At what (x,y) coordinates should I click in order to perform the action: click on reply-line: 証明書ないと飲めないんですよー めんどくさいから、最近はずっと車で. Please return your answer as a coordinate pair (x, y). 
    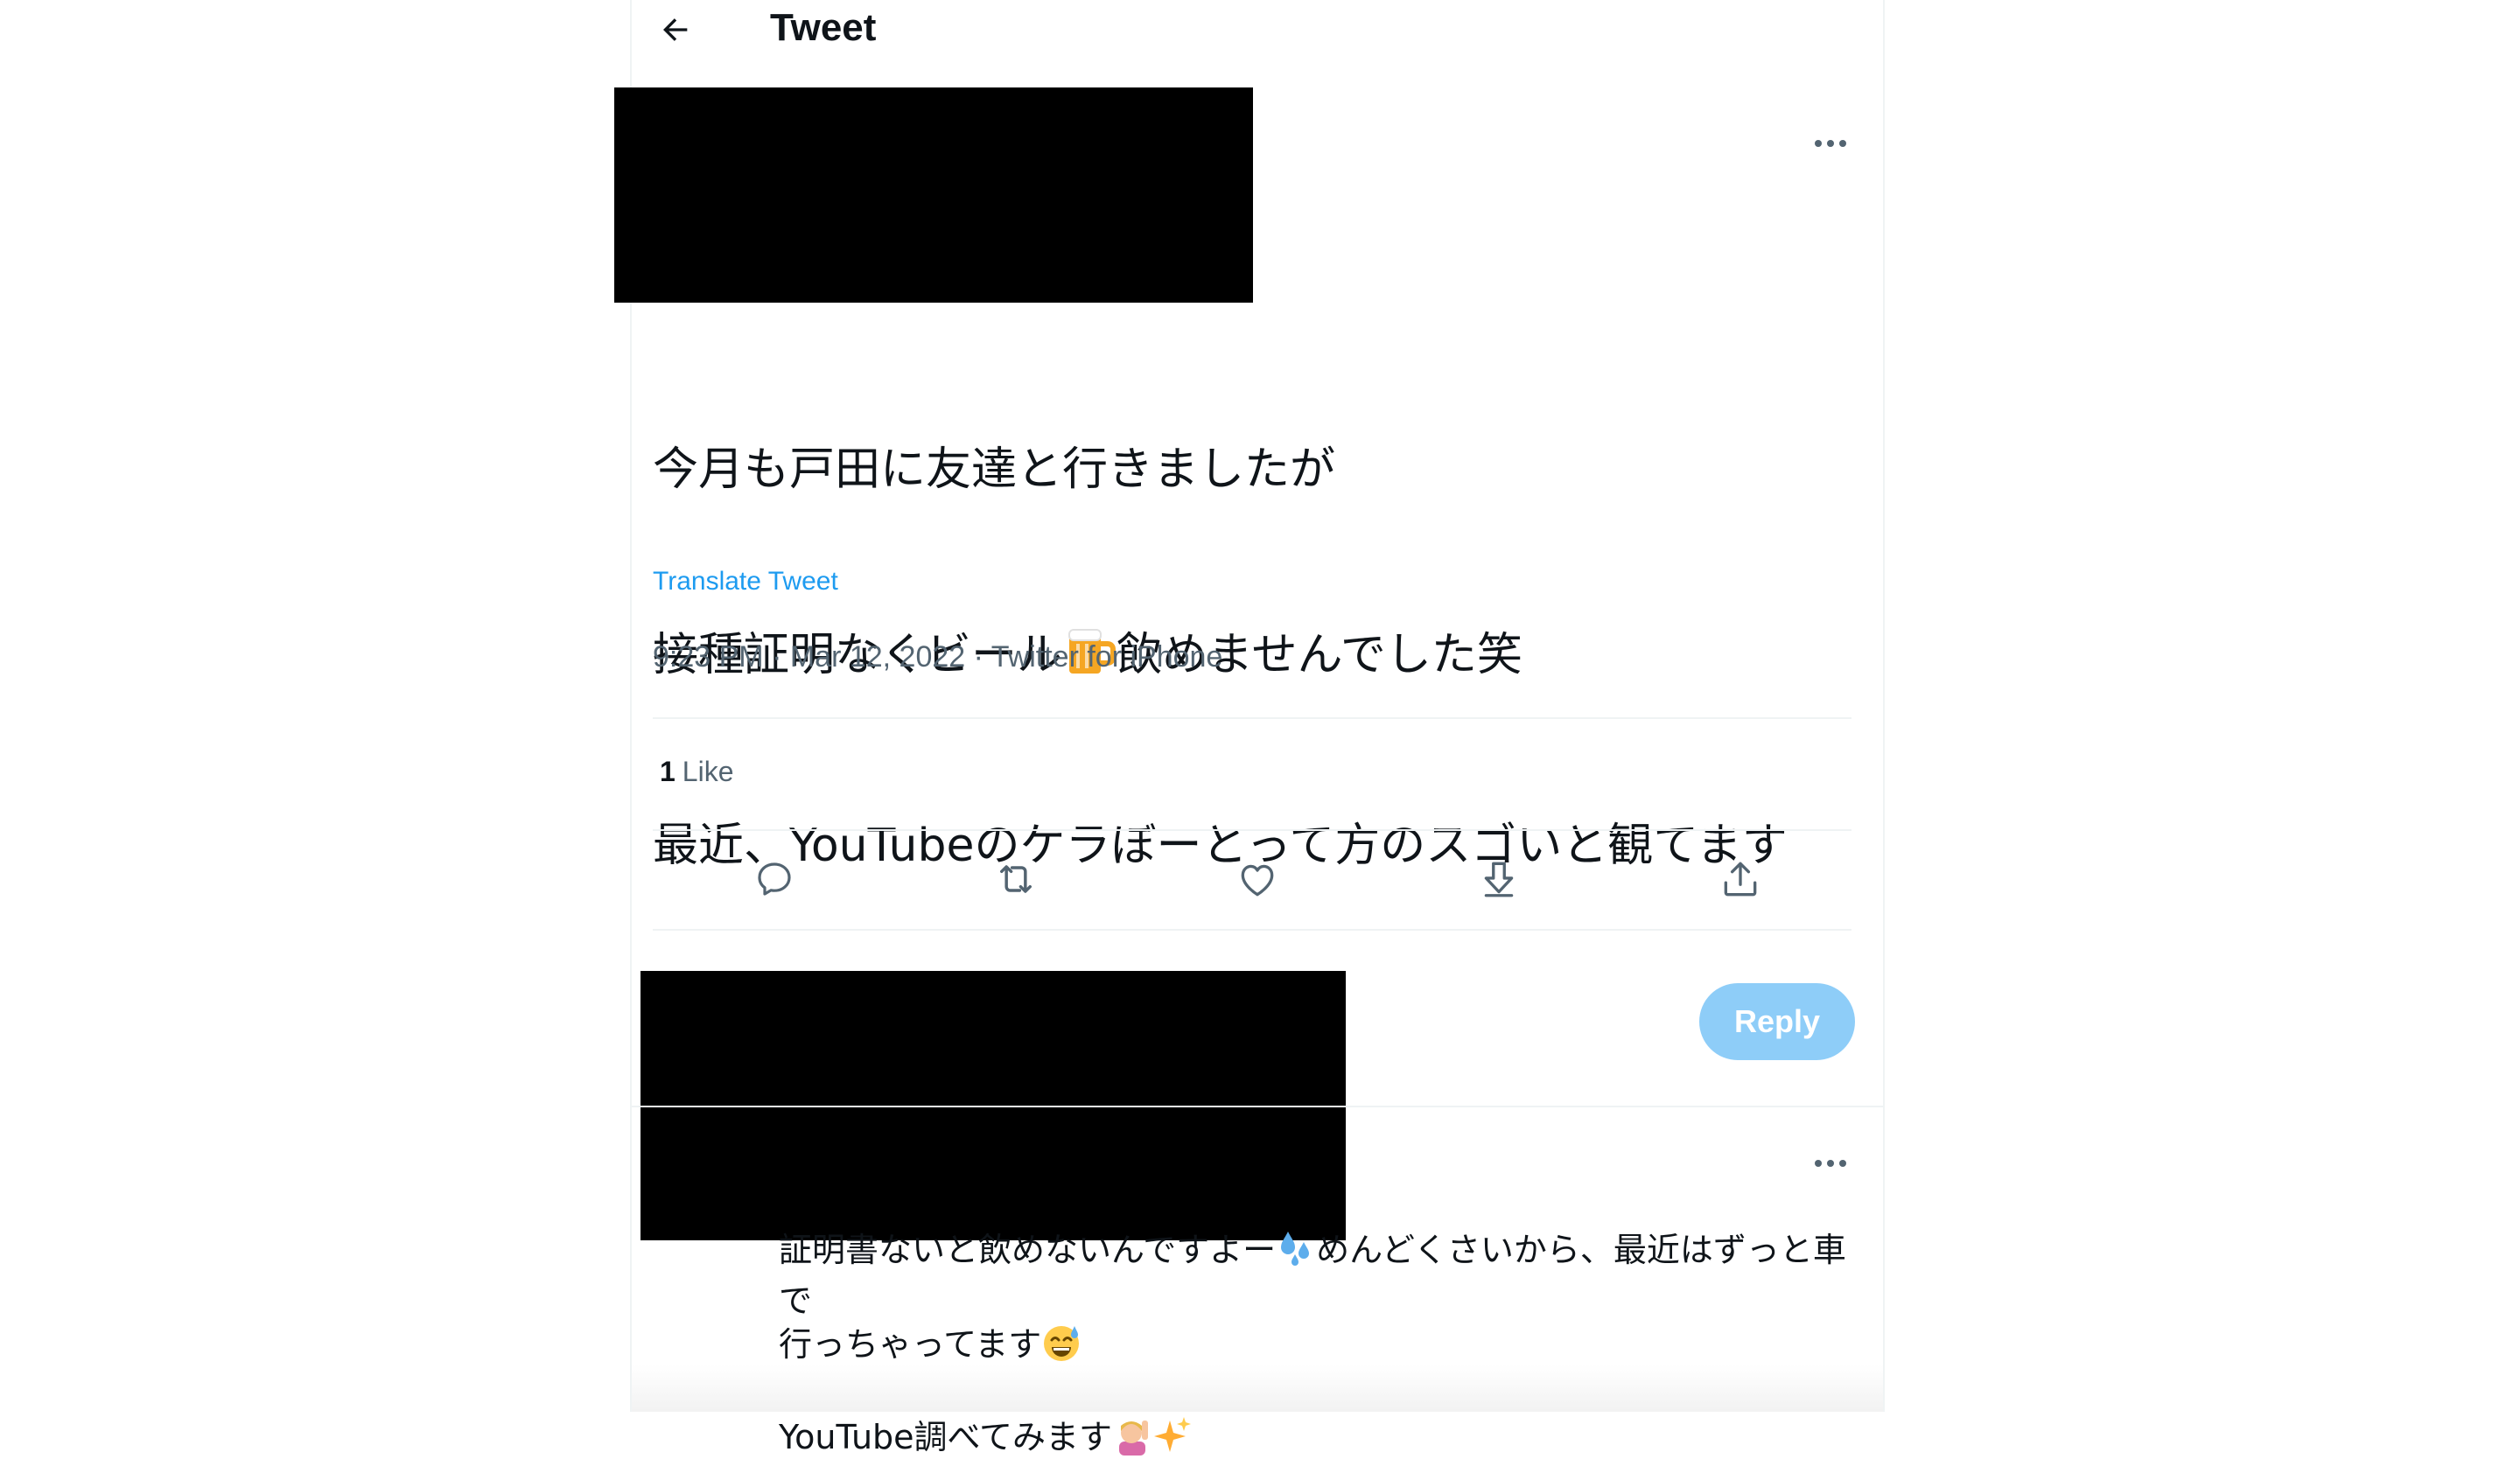
    Looking at the image, I should click on (1321, 1275).